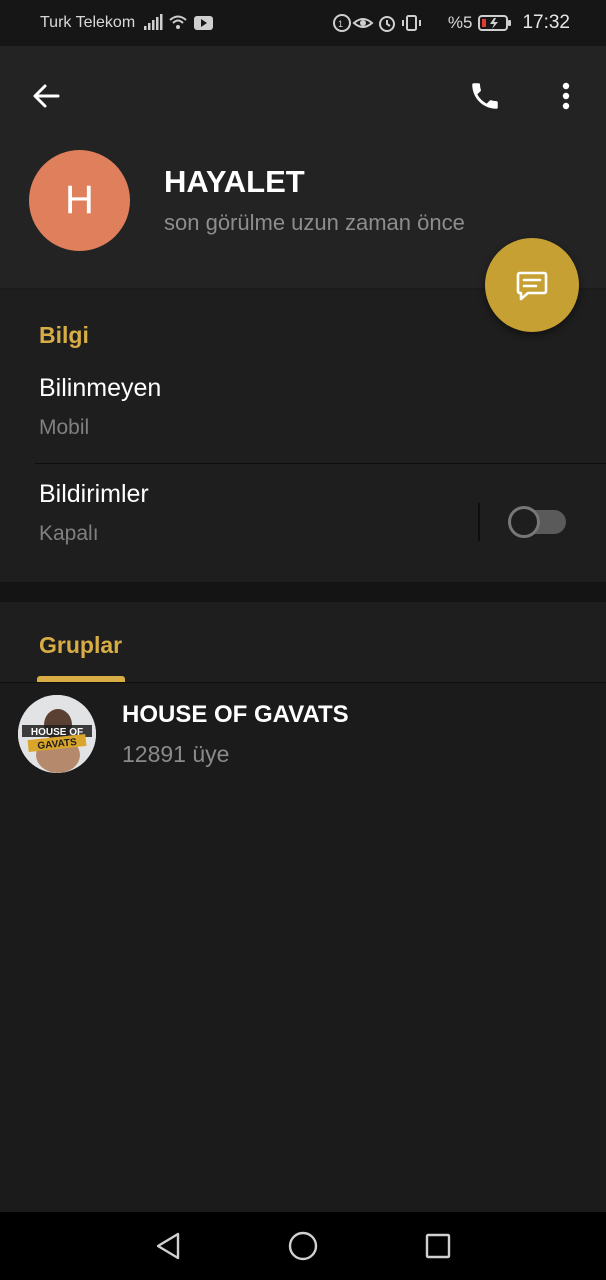 This screenshot has height=1280, width=606. Describe the element at coordinates (69, 533) in the screenshot. I see `notifications-row-subtitle: Kapalı` at that location.